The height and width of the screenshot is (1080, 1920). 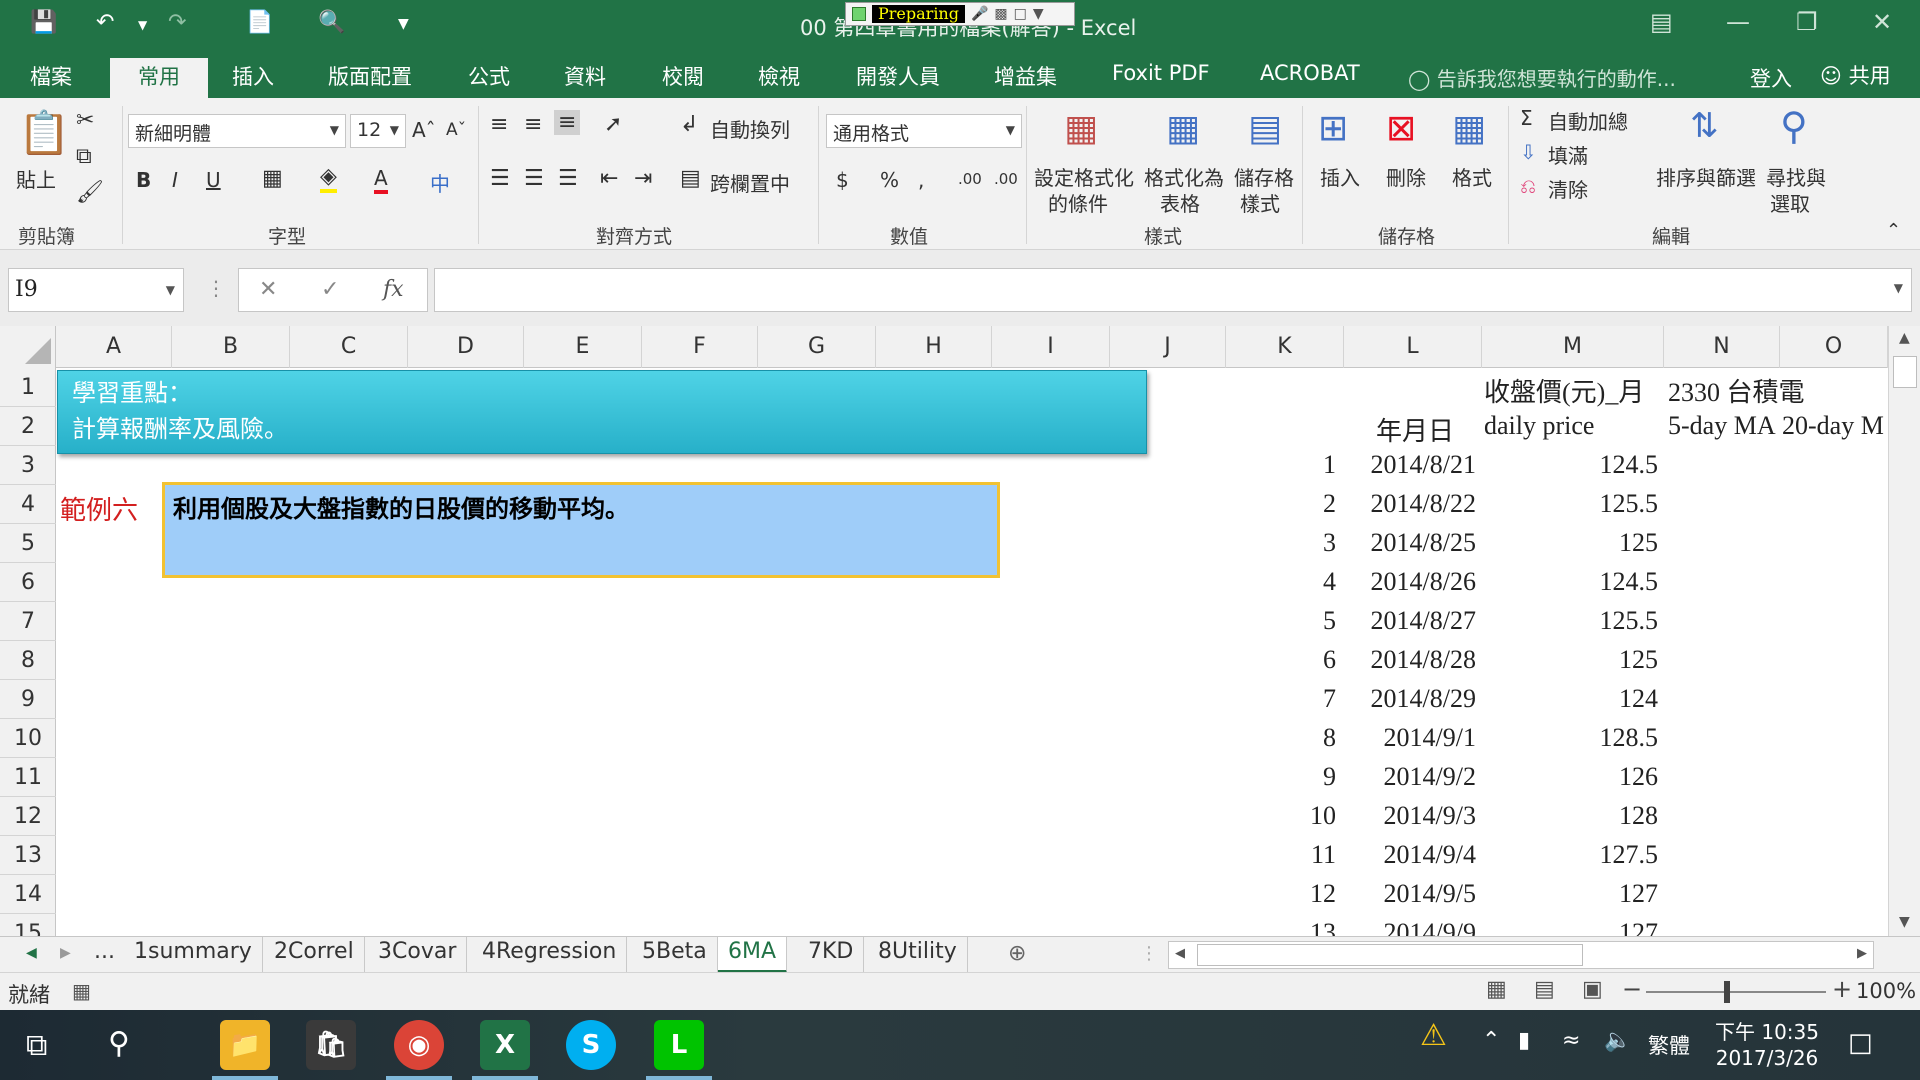 I want to click on tab-formulas: 公式, so click(x=489, y=76).